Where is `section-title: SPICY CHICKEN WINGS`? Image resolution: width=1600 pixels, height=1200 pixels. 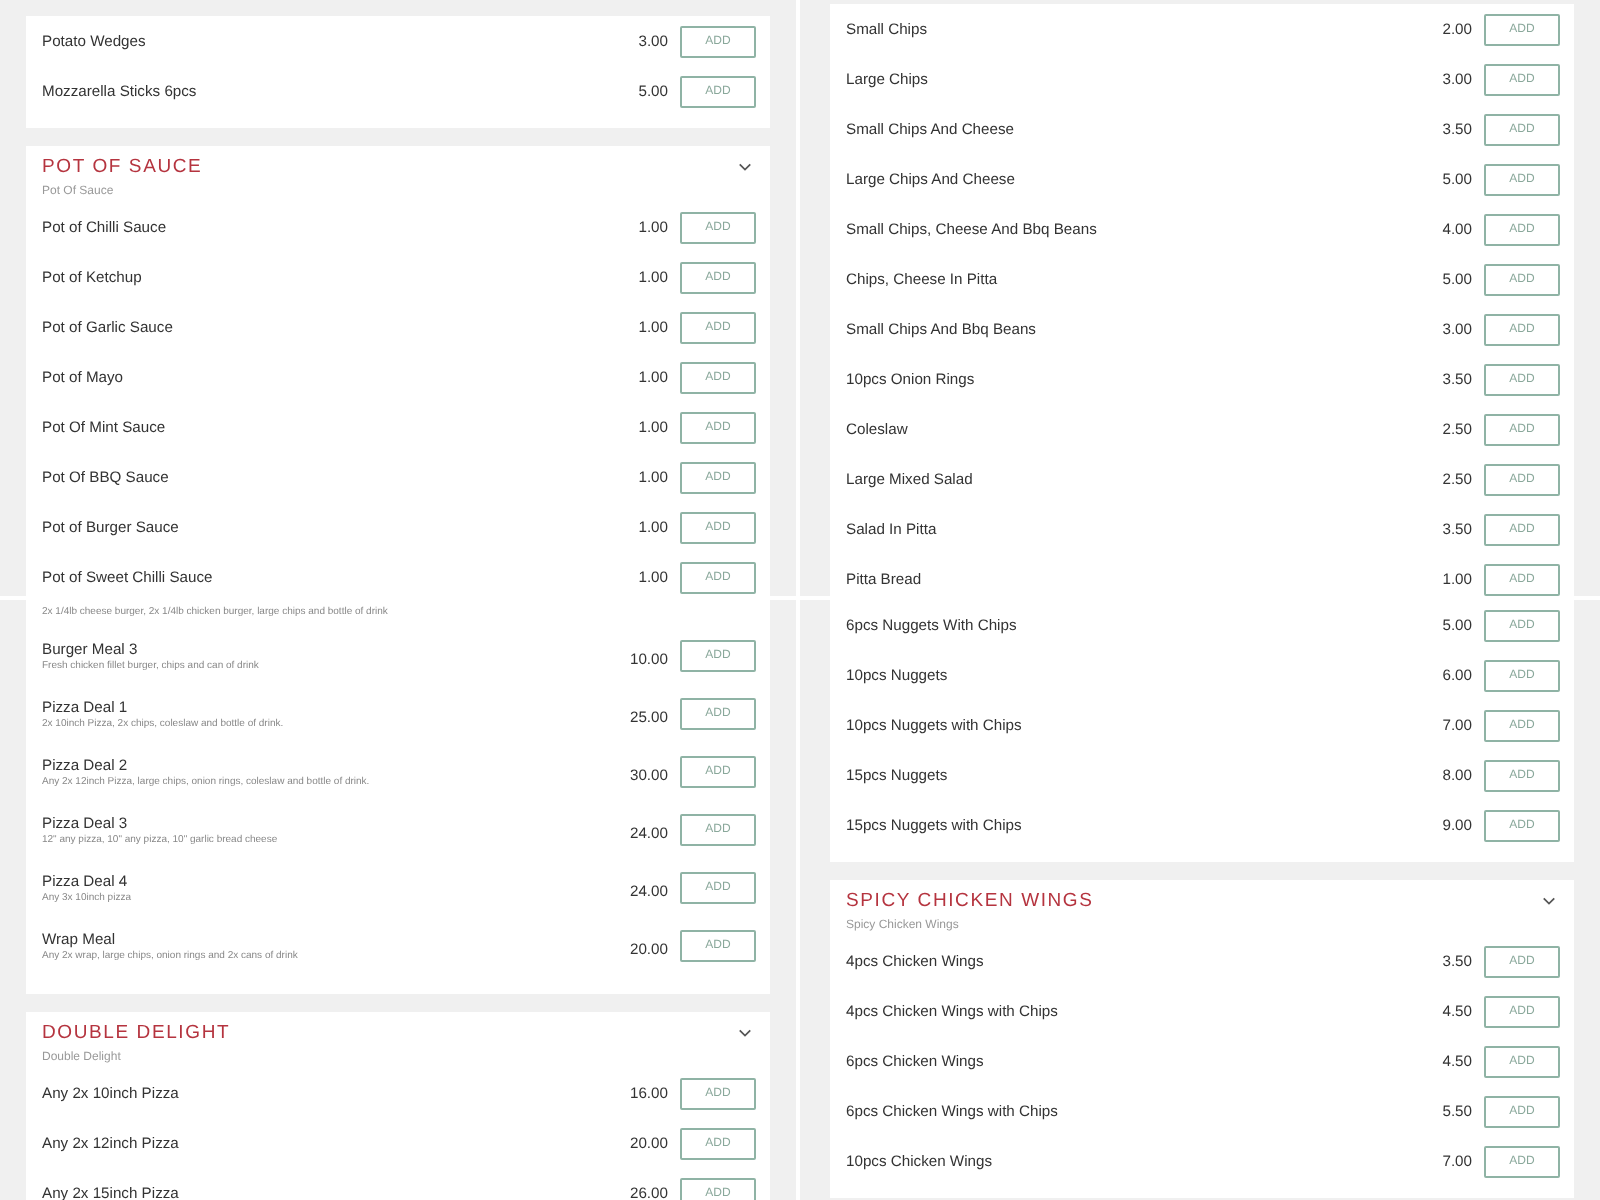
section-title: SPICY CHICKEN WINGS is located at coordinates (970, 900).